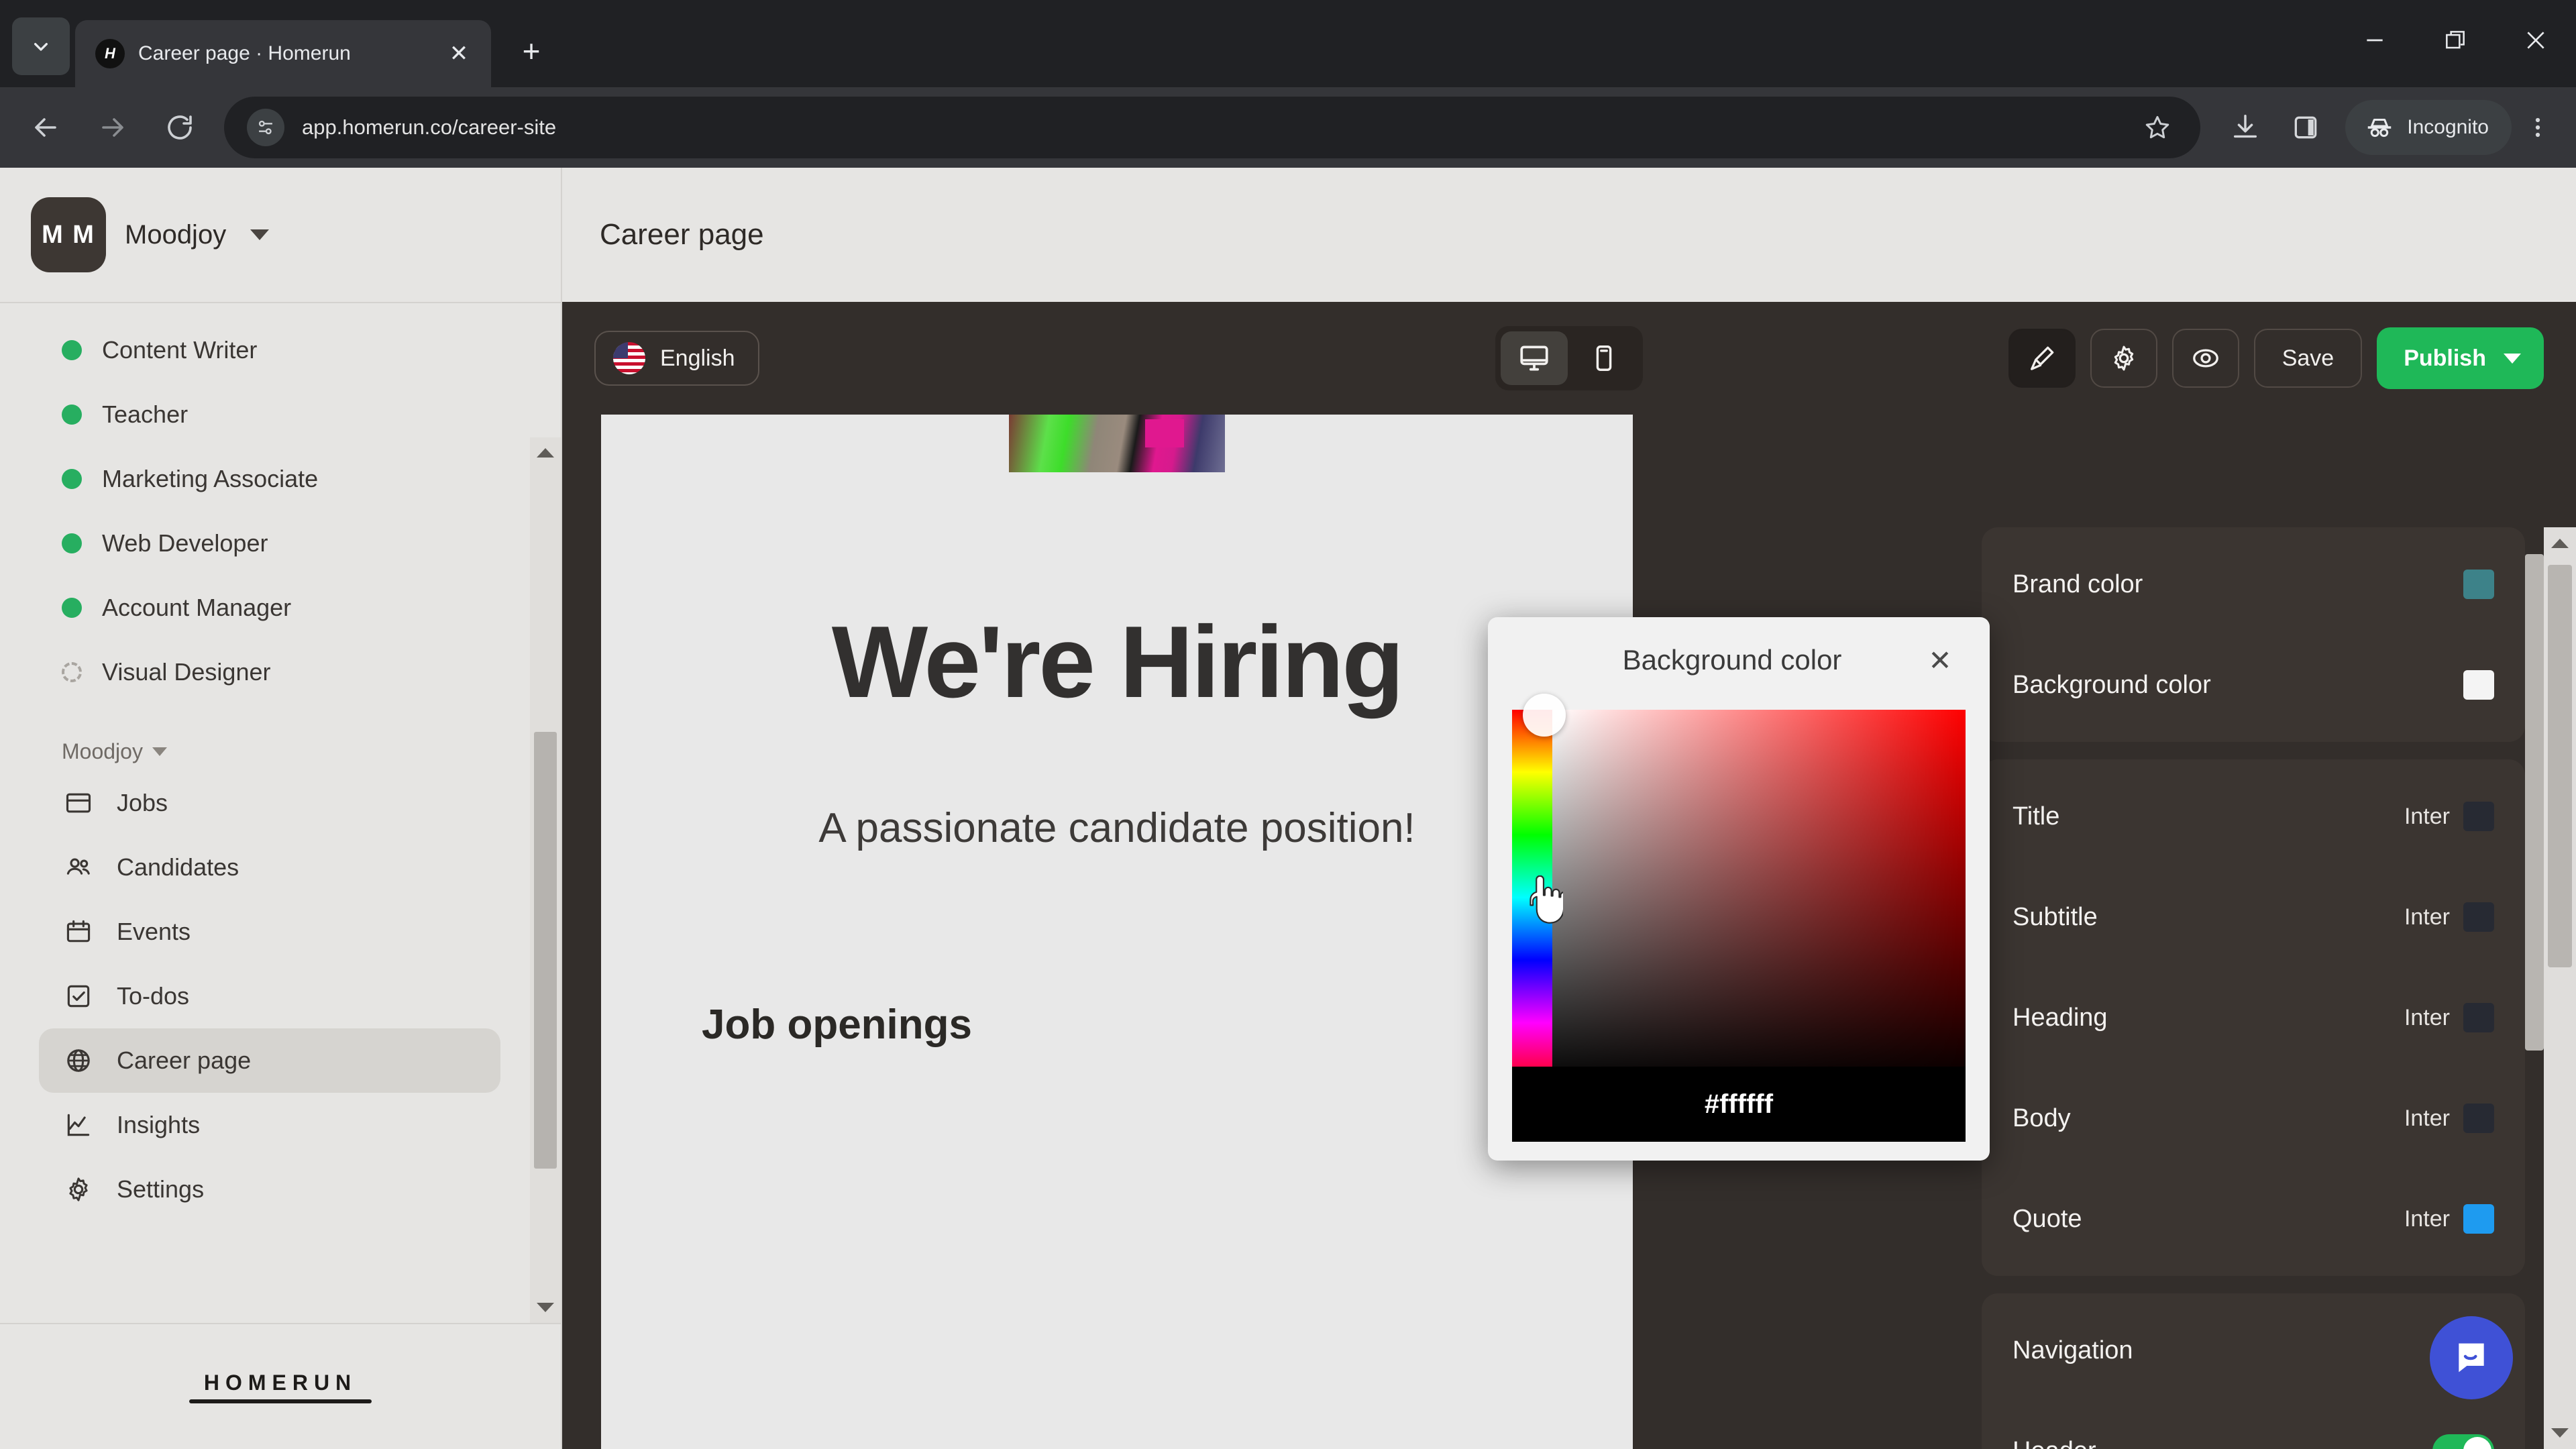 Image resolution: width=2576 pixels, height=1449 pixels. What do you see at coordinates (531, 50) in the screenshot?
I see `new-tab-button: +` at bounding box center [531, 50].